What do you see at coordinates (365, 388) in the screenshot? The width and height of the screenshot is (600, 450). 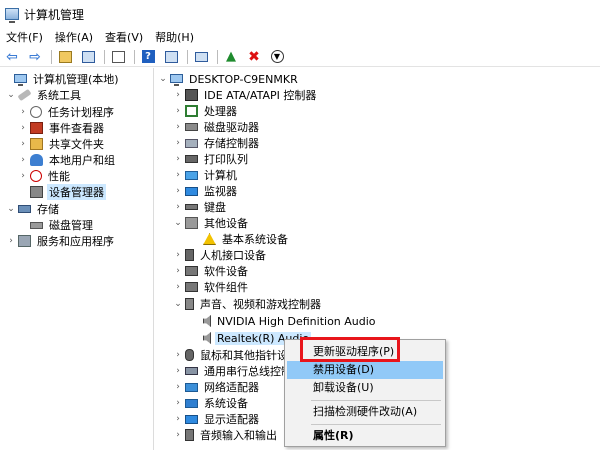 I see `menu-item-uninstall-device: 卸载设备(U)` at bounding box center [365, 388].